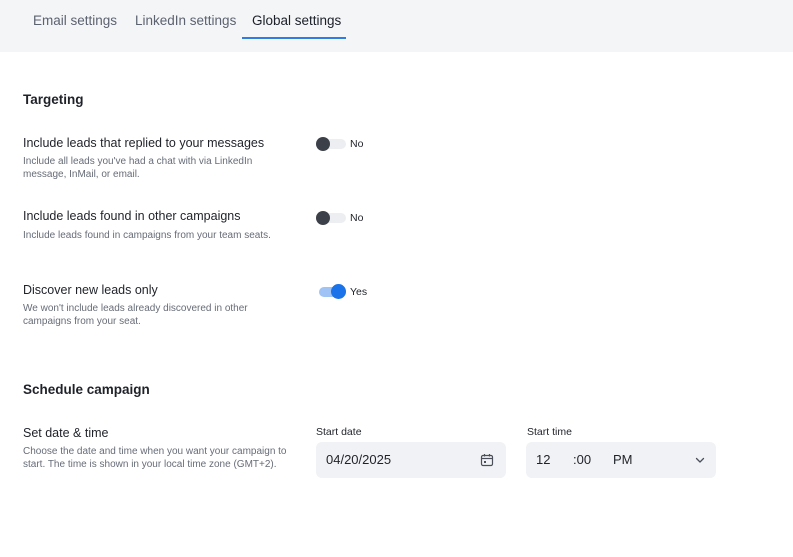  I want to click on toggle-label-new-leads-only: Yes, so click(359, 292).